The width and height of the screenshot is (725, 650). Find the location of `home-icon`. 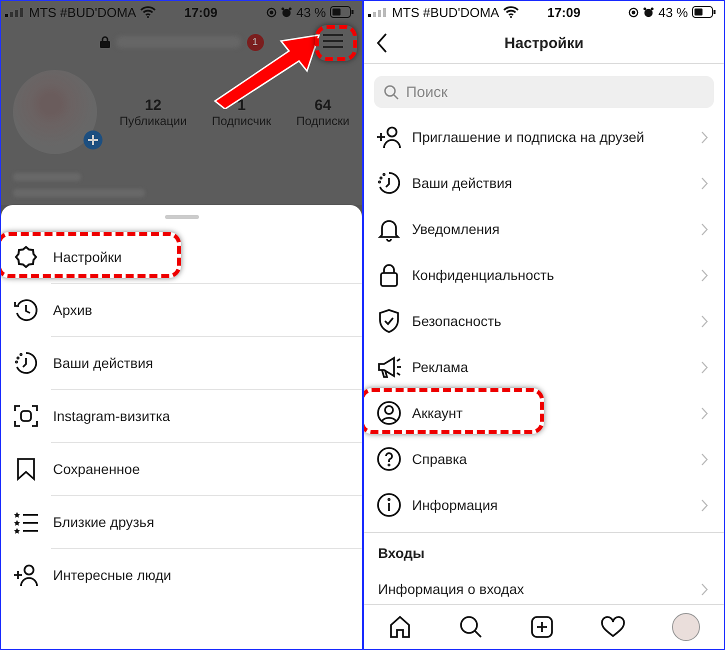

home-icon is located at coordinates (400, 627).